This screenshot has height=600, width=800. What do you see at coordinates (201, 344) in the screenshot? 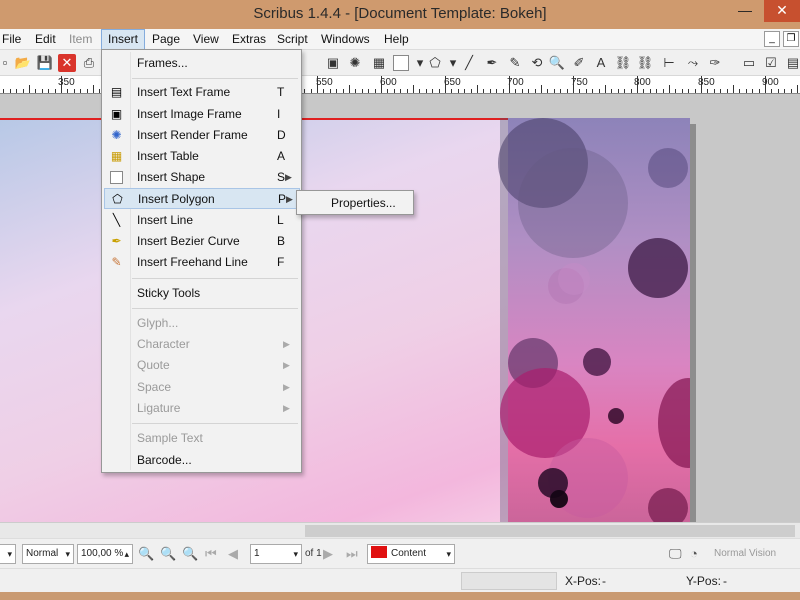
I see `menu-item-character: Character ▶` at bounding box center [201, 344].